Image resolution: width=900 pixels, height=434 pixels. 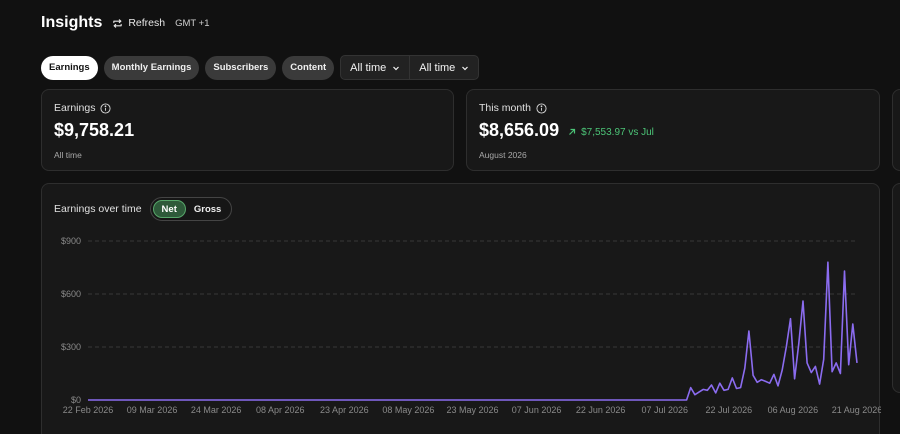 What do you see at coordinates (152, 410) in the screenshot?
I see `x-tick-label: 09 Mar 2026` at bounding box center [152, 410].